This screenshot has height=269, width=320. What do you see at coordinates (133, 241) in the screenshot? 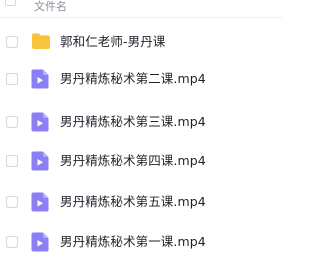
I see `file-name: 男丹精炼秘术第一课.mp4` at bounding box center [133, 241].